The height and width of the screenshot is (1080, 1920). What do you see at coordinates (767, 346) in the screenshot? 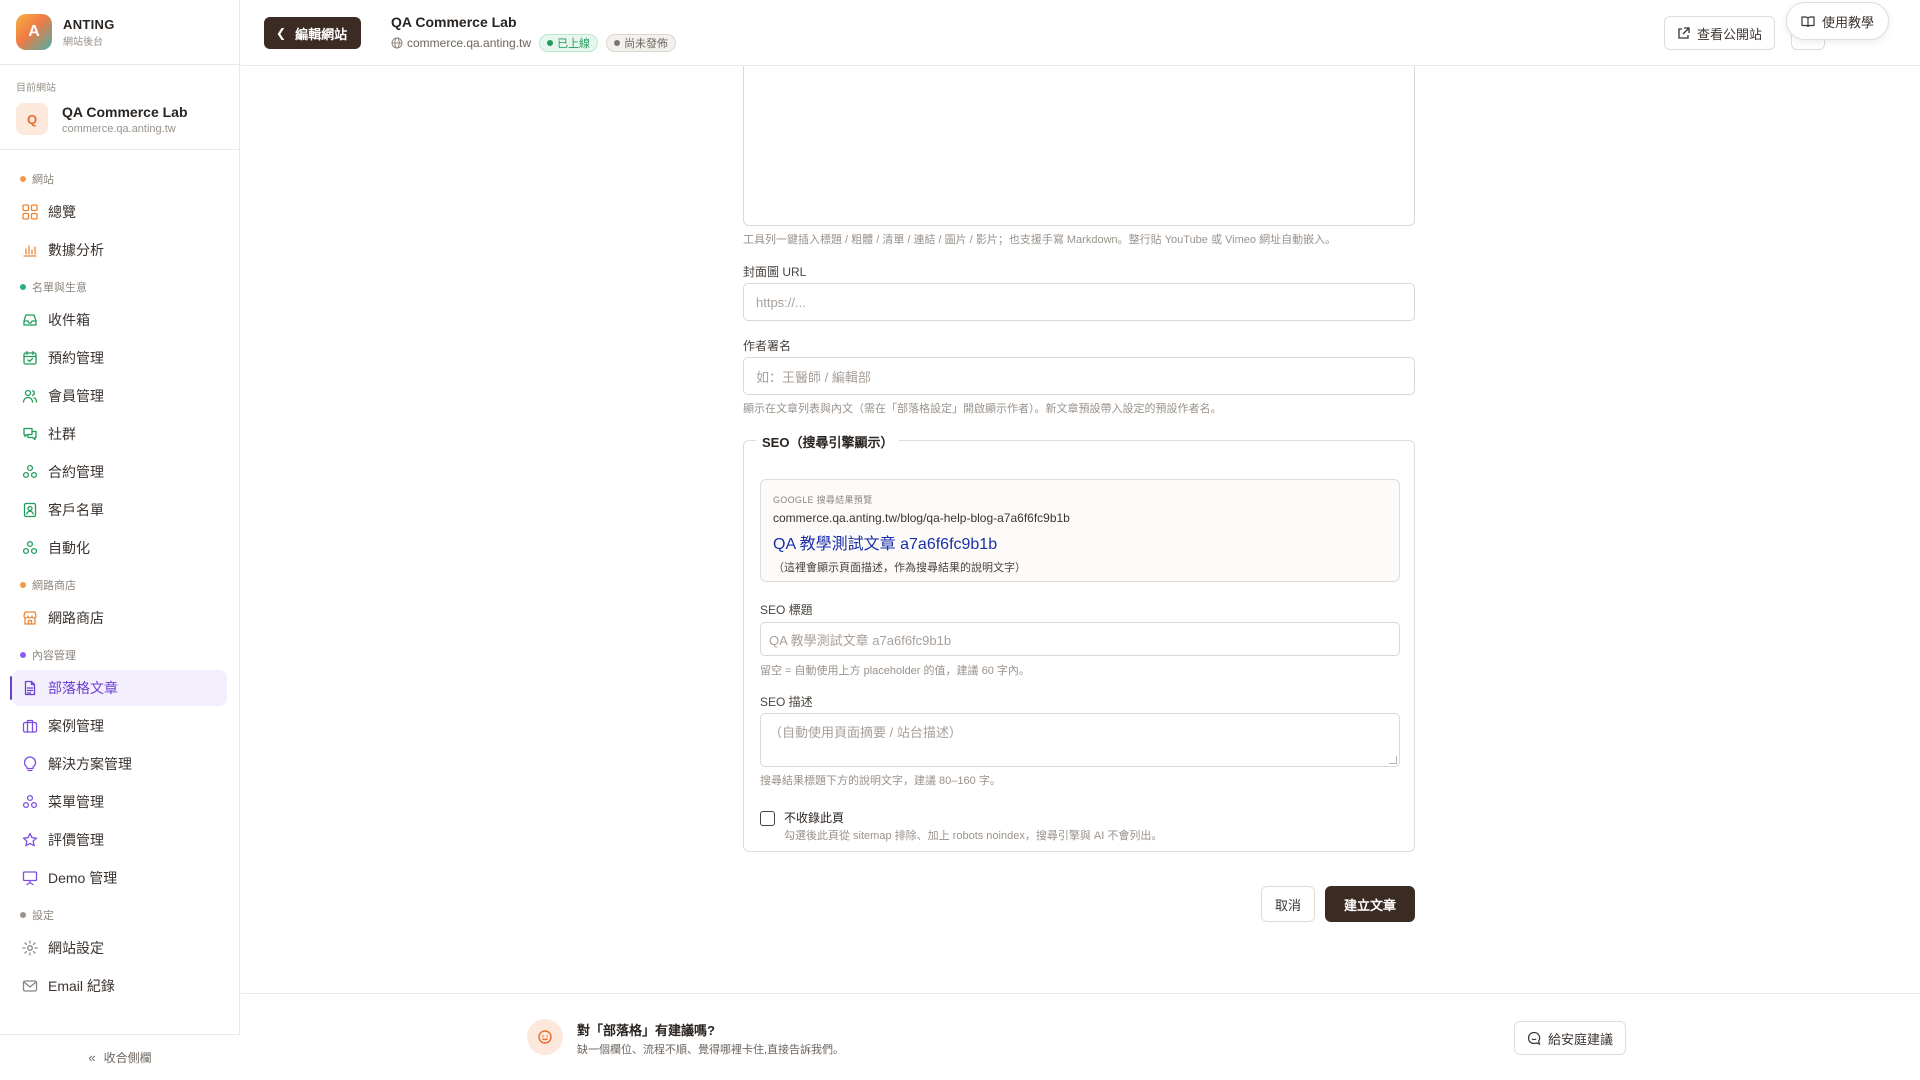
I see `author-label: 作者署名` at bounding box center [767, 346].